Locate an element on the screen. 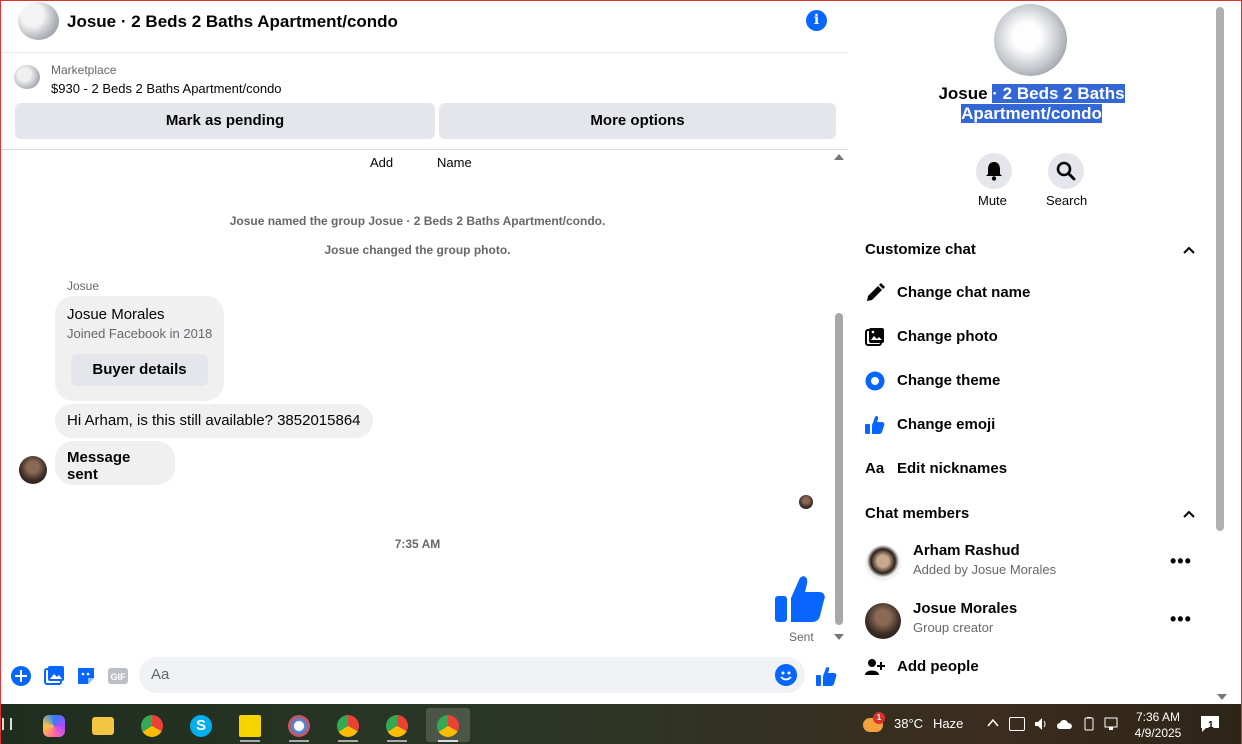 The image size is (1242, 744). menu-item-label: Change photo is located at coordinates (947, 336).